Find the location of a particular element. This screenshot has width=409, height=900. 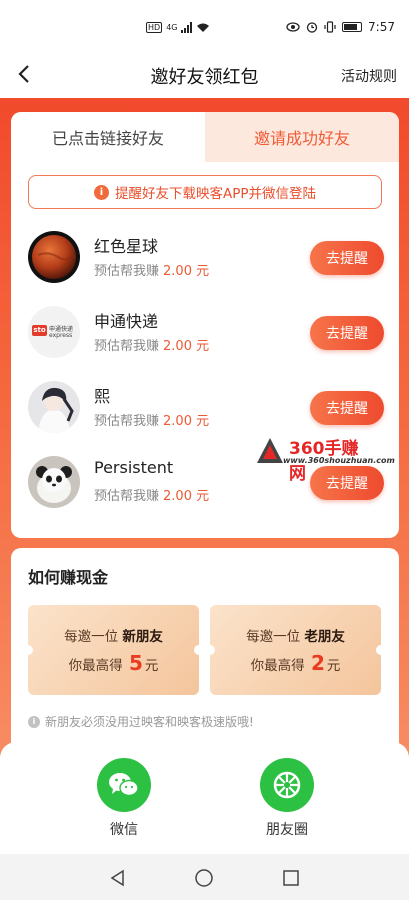

share-wechat-button: 微信 is located at coordinates (124, 798).